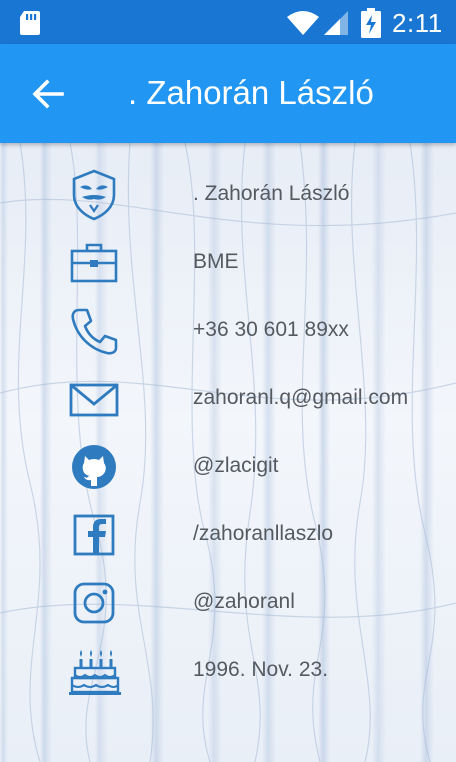 The height and width of the screenshot is (762, 456). I want to click on profile-label: +36 30 601 89xx, so click(271, 329).